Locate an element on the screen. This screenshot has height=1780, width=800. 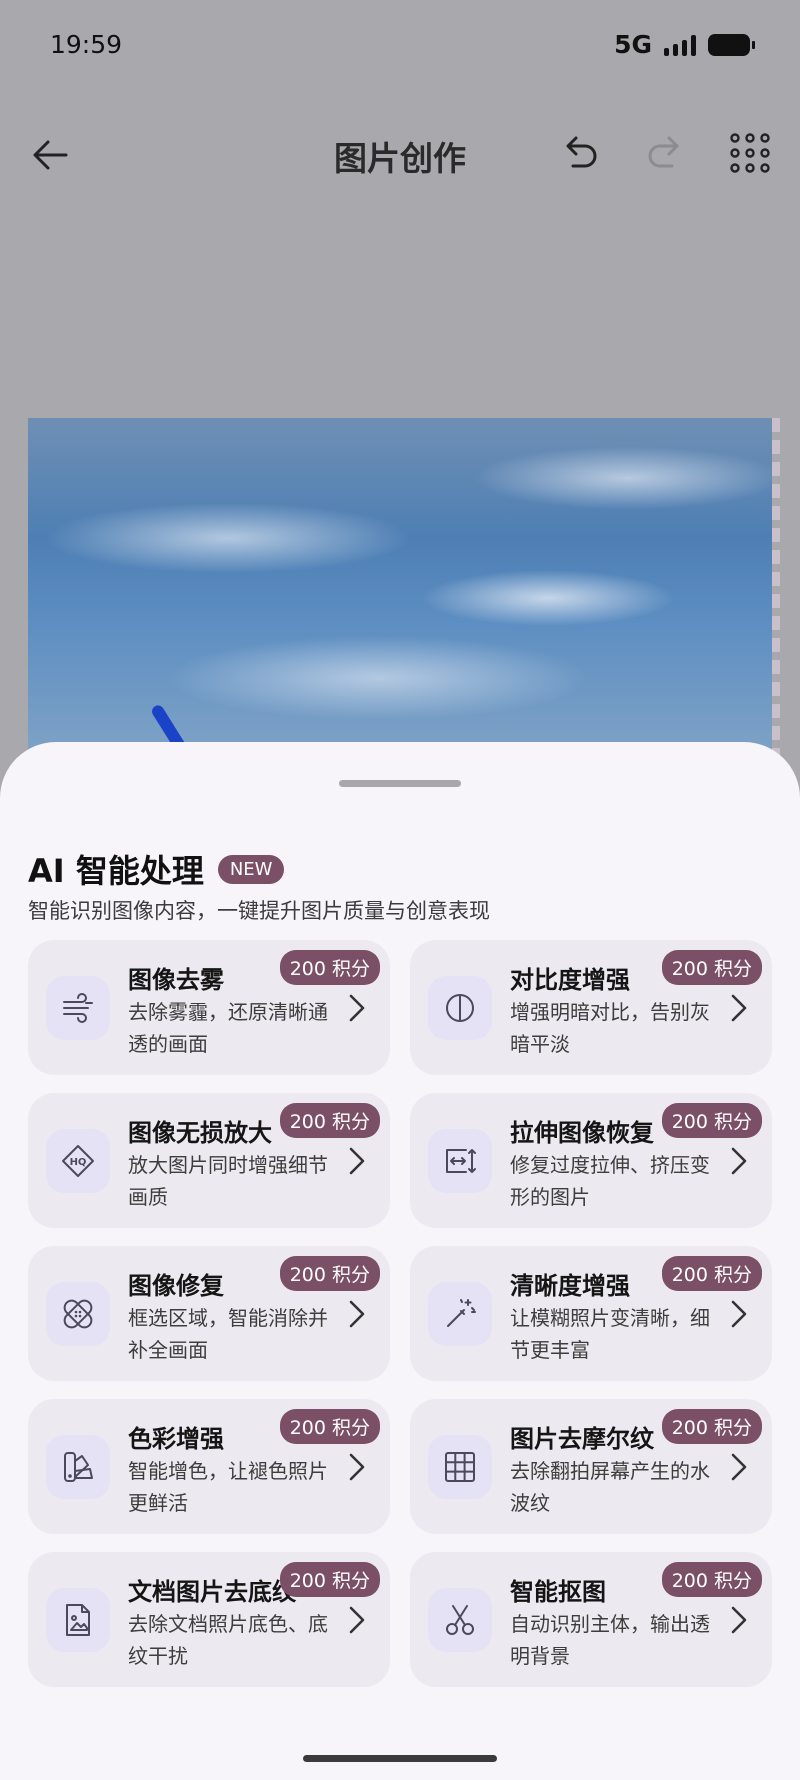
card-description: 让模糊照片变清晰，细节更丰富 is located at coordinates (610, 1334).